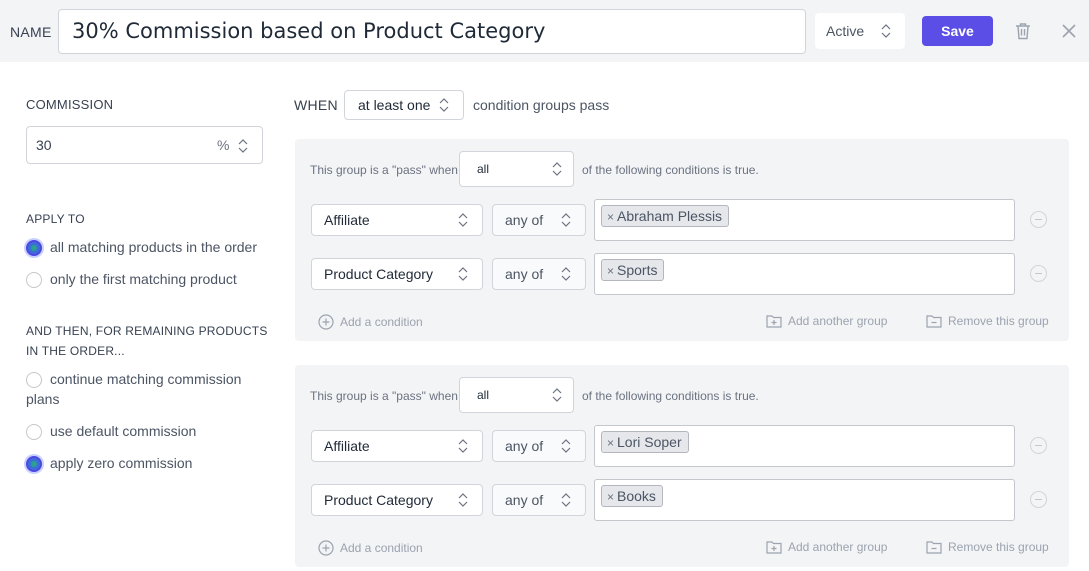 The image size is (1089, 571). Describe the element at coordinates (316, 105) in the screenshot. I see `when-label: WHEN` at that location.